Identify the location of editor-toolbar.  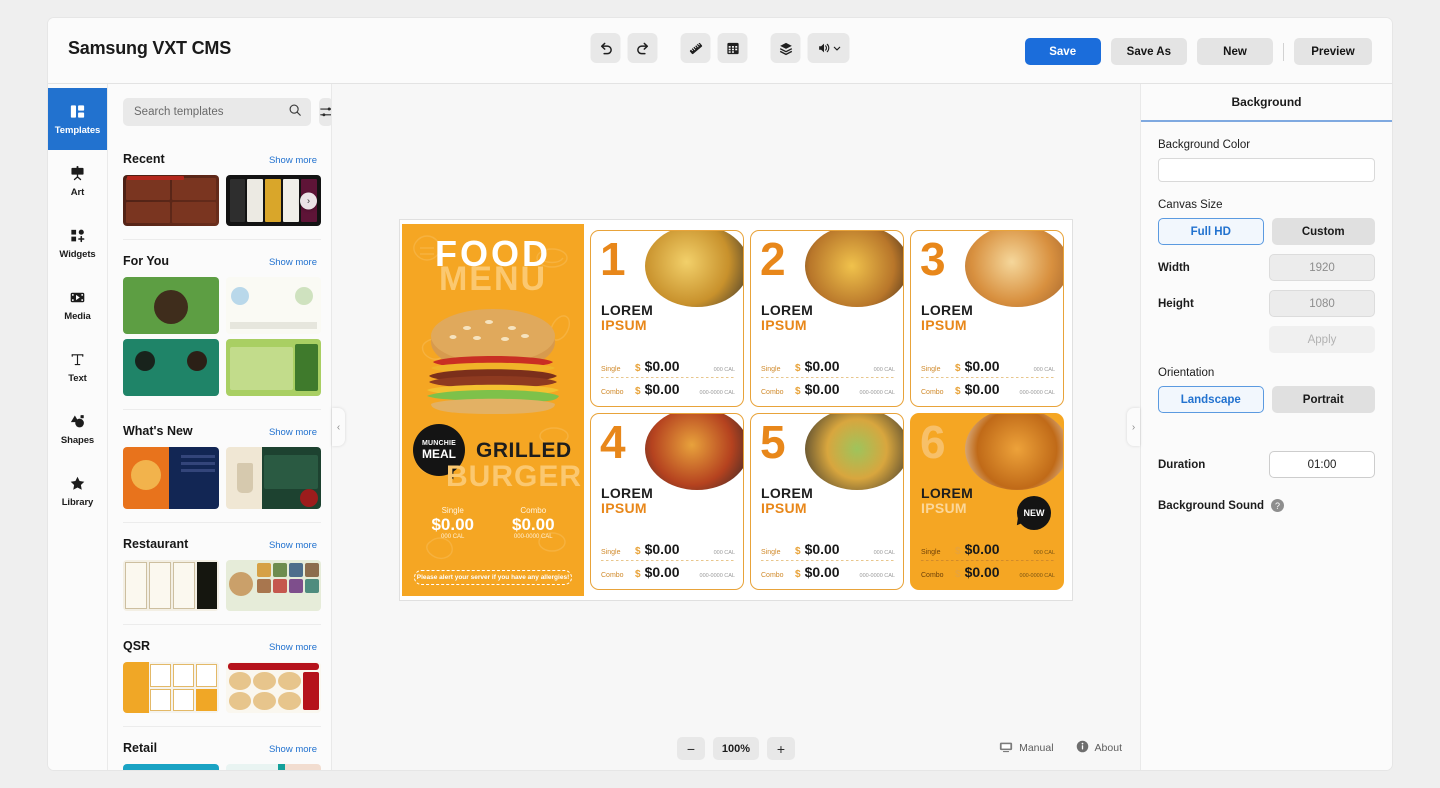
(720, 48).